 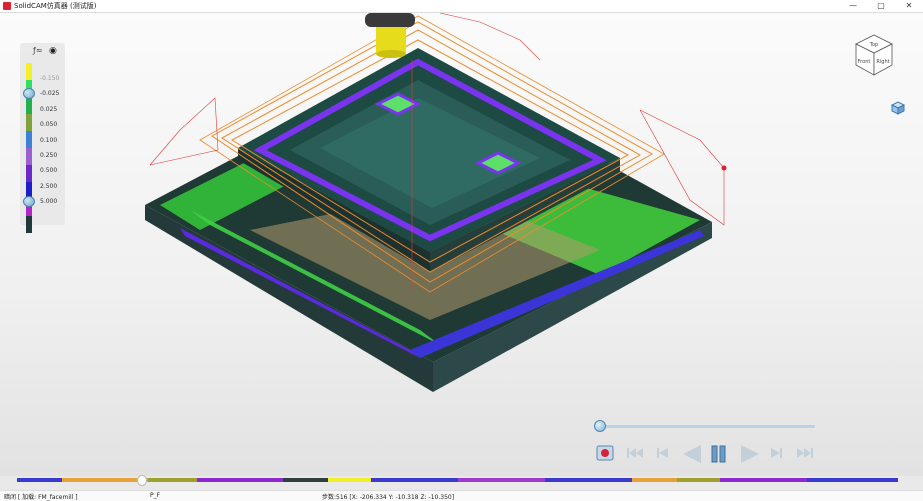 What do you see at coordinates (50, 78) in the screenshot?
I see `legend-label: -0.150` at bounding box center [50, 78].